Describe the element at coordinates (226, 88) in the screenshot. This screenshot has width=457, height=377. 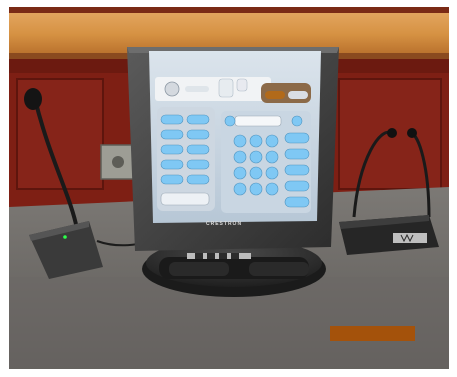
I see `speaker-icon` at that location.